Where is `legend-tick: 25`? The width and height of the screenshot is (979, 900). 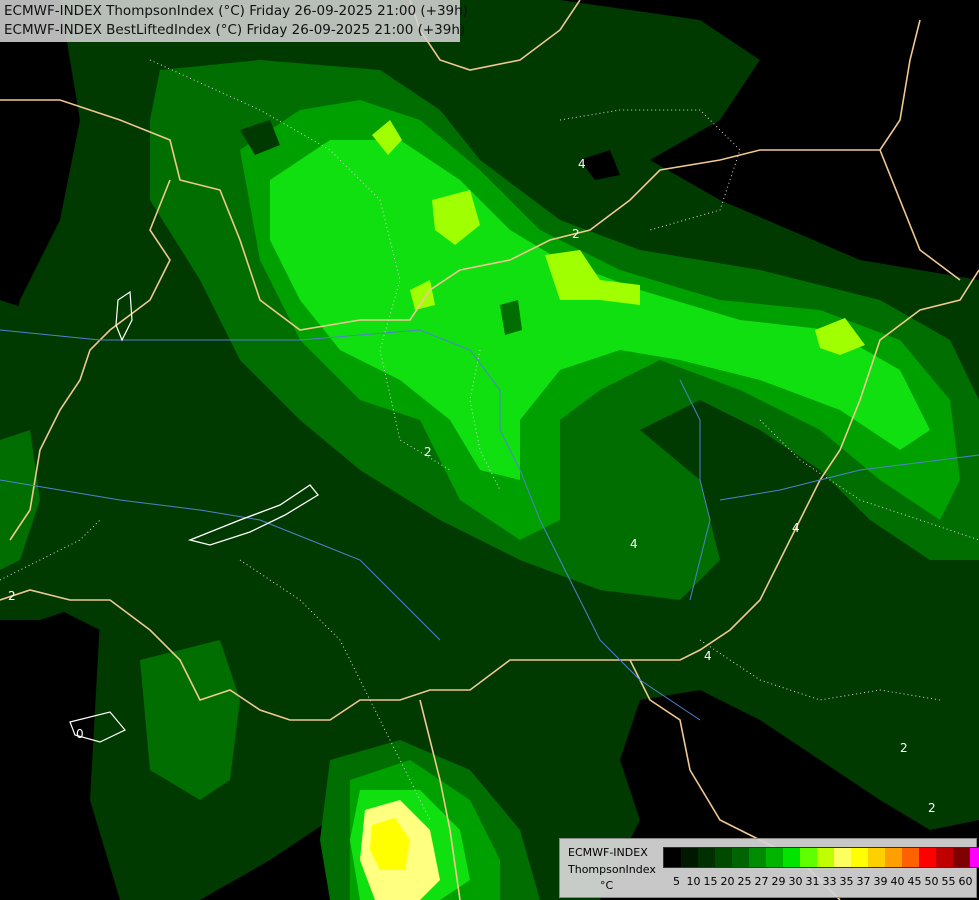
legend-tick: 25 is located at coordinates (744, 881).